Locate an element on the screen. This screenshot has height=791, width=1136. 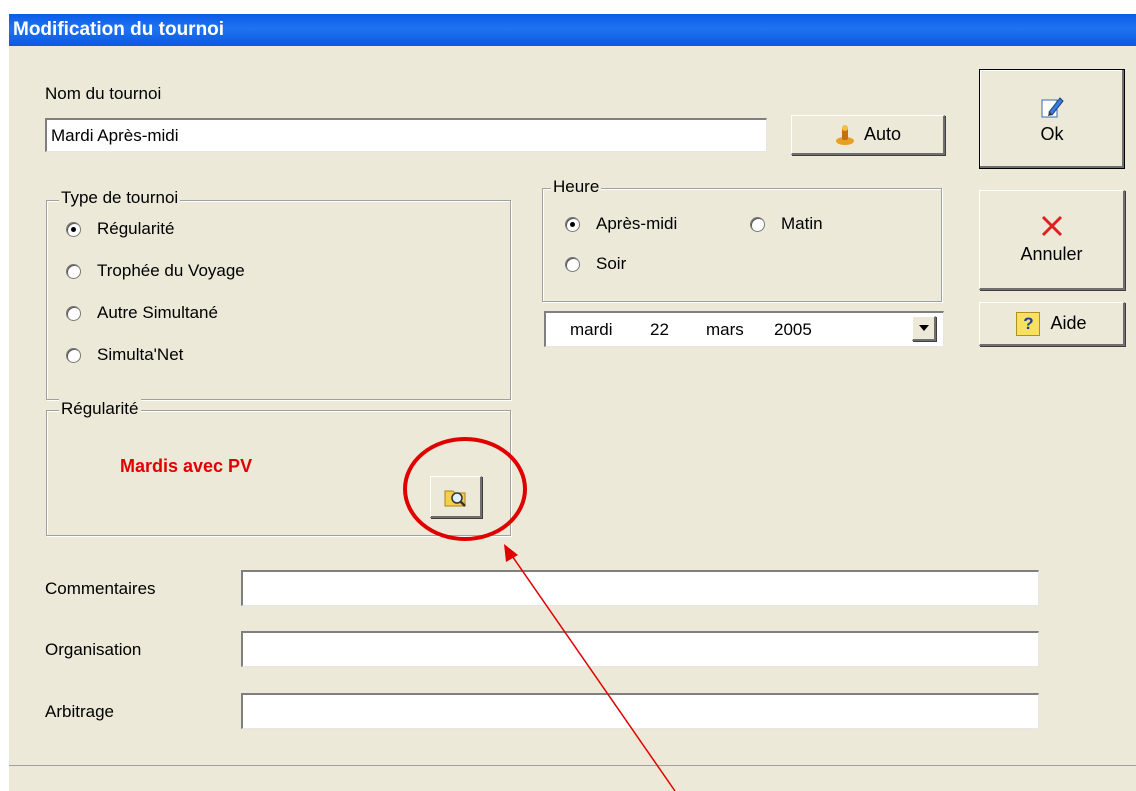
organisation-input is located at coordinates (640, 649).